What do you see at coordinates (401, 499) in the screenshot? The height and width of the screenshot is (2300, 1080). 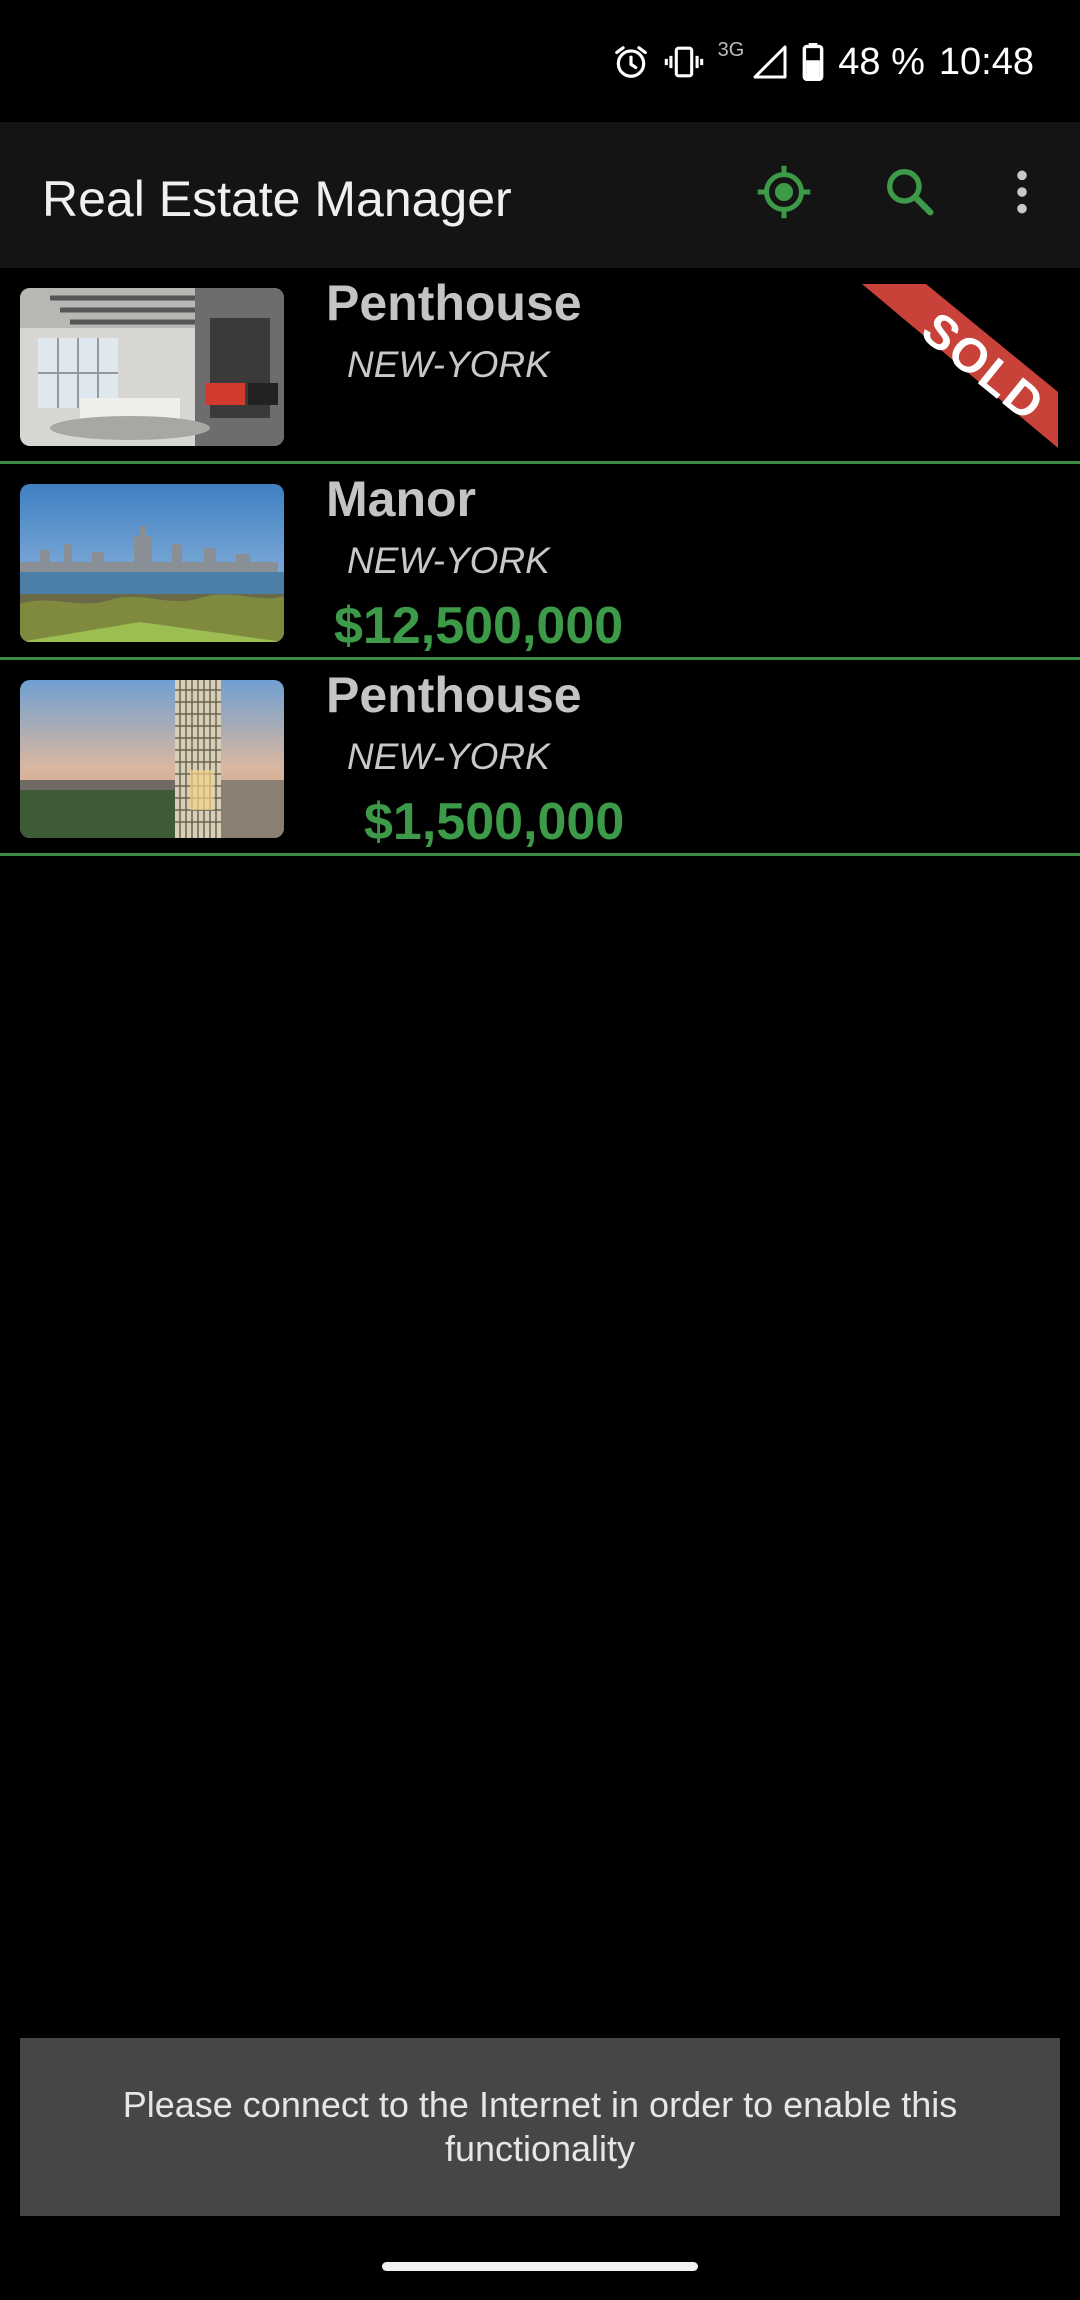 I see `property-type: Manor` at bounding box center [401, 499].